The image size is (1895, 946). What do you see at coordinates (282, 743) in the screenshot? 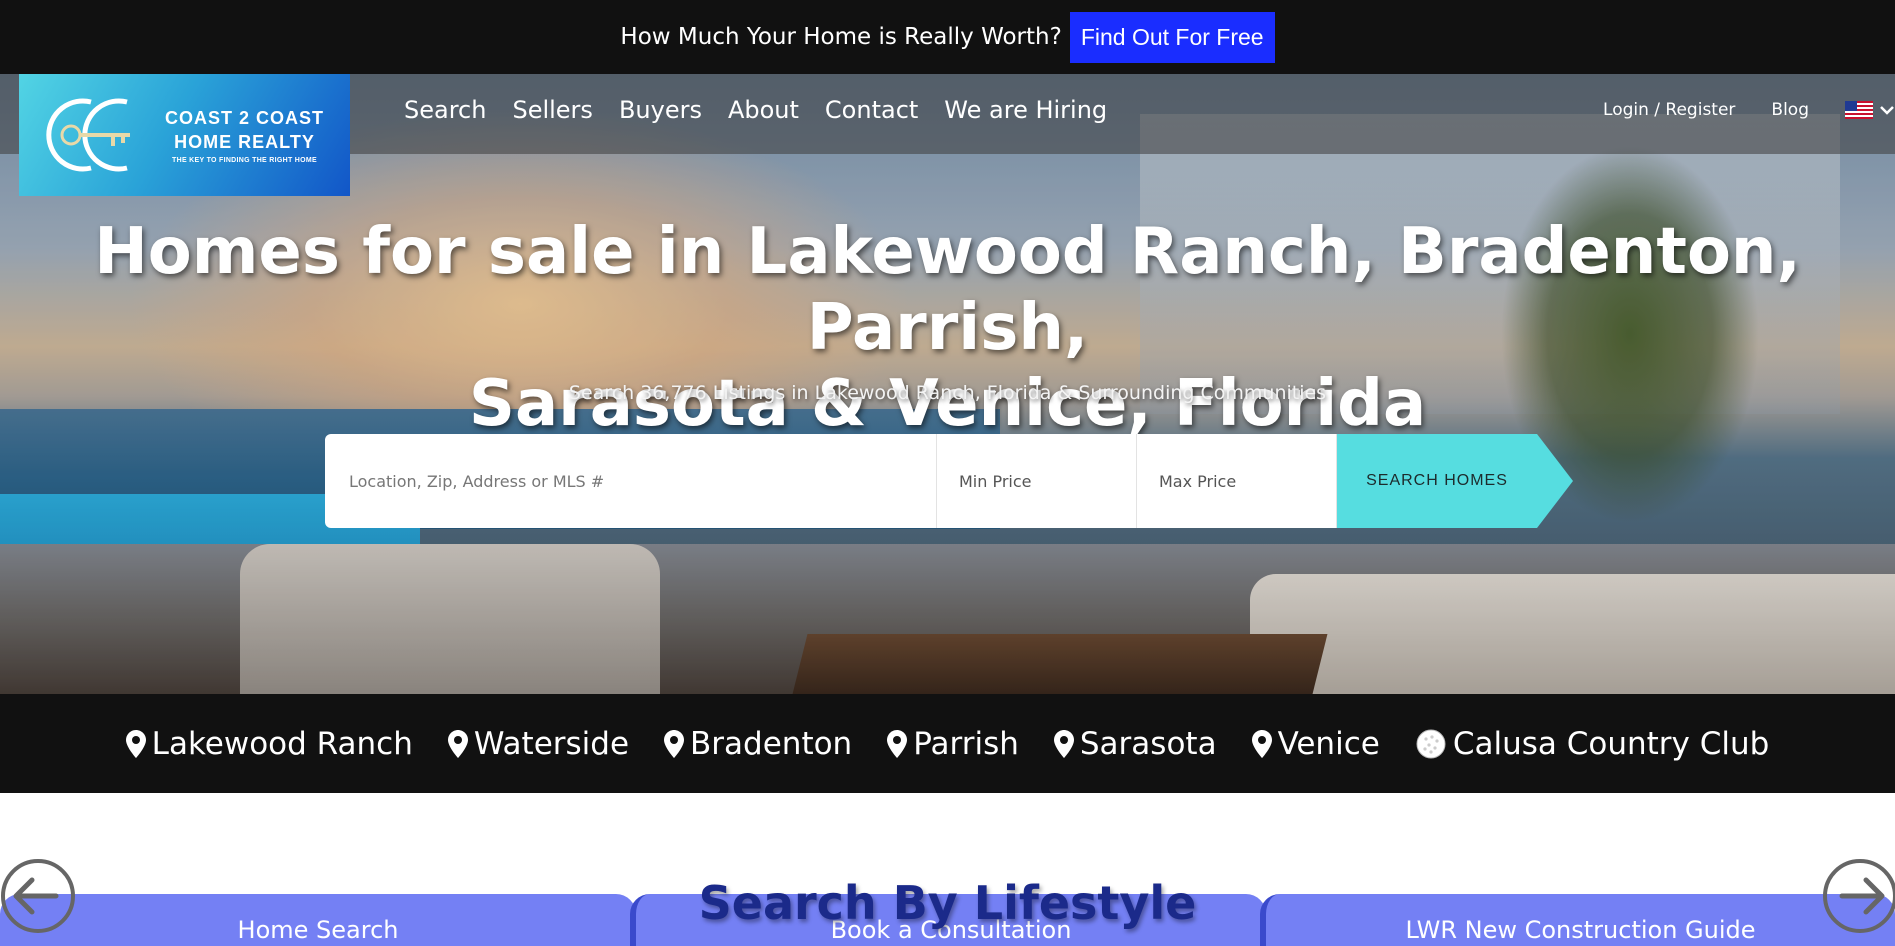
I see `city-label: Lakewood Ranch` at bounding box center [282, 743].